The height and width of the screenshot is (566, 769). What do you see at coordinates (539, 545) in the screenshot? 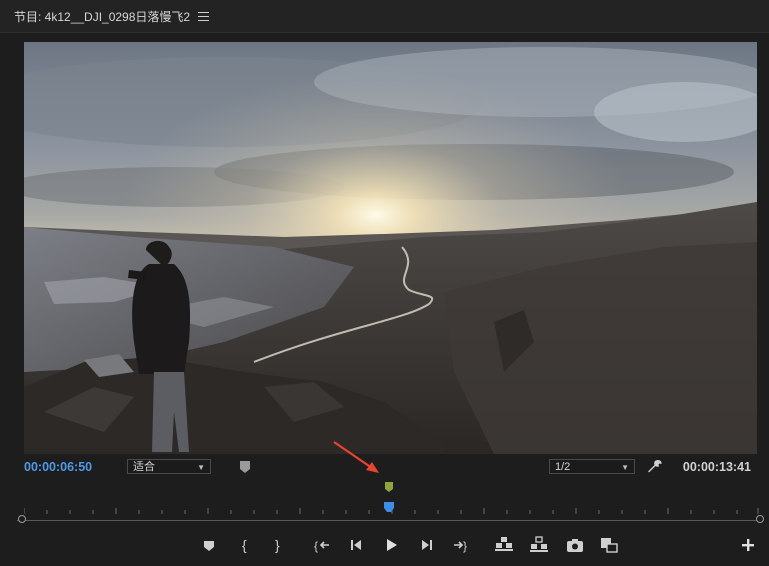
I see `extract-icon` at bounding box center [539, 545].